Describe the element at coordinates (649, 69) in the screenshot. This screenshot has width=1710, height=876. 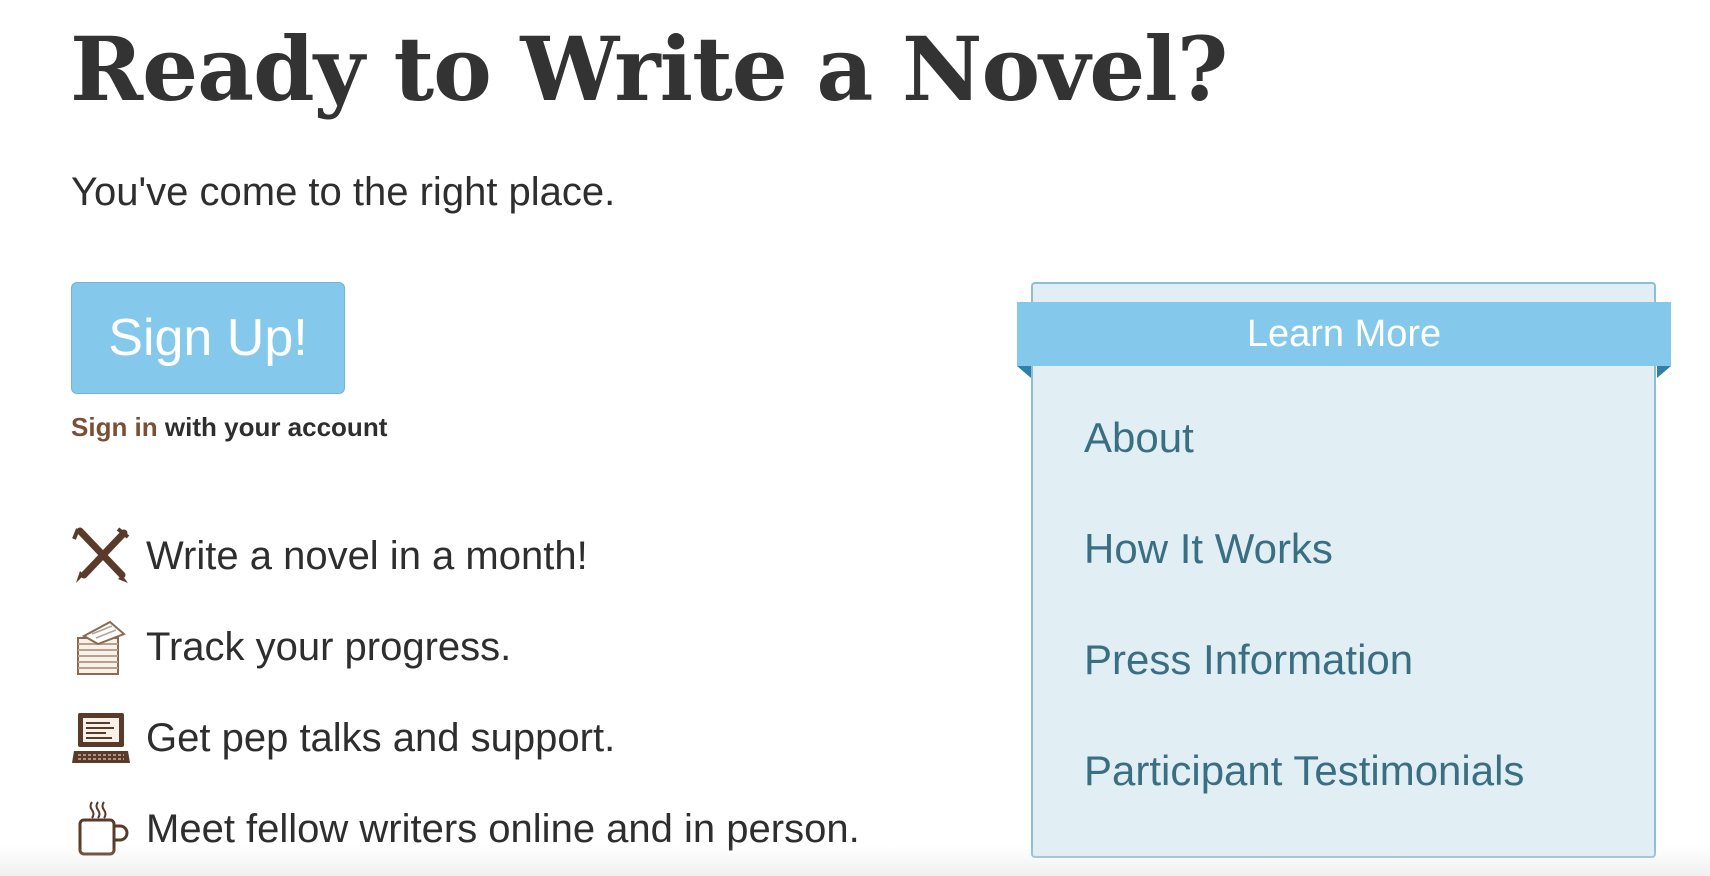
I see `page-title: Ready to Write a Novel?` at that location.